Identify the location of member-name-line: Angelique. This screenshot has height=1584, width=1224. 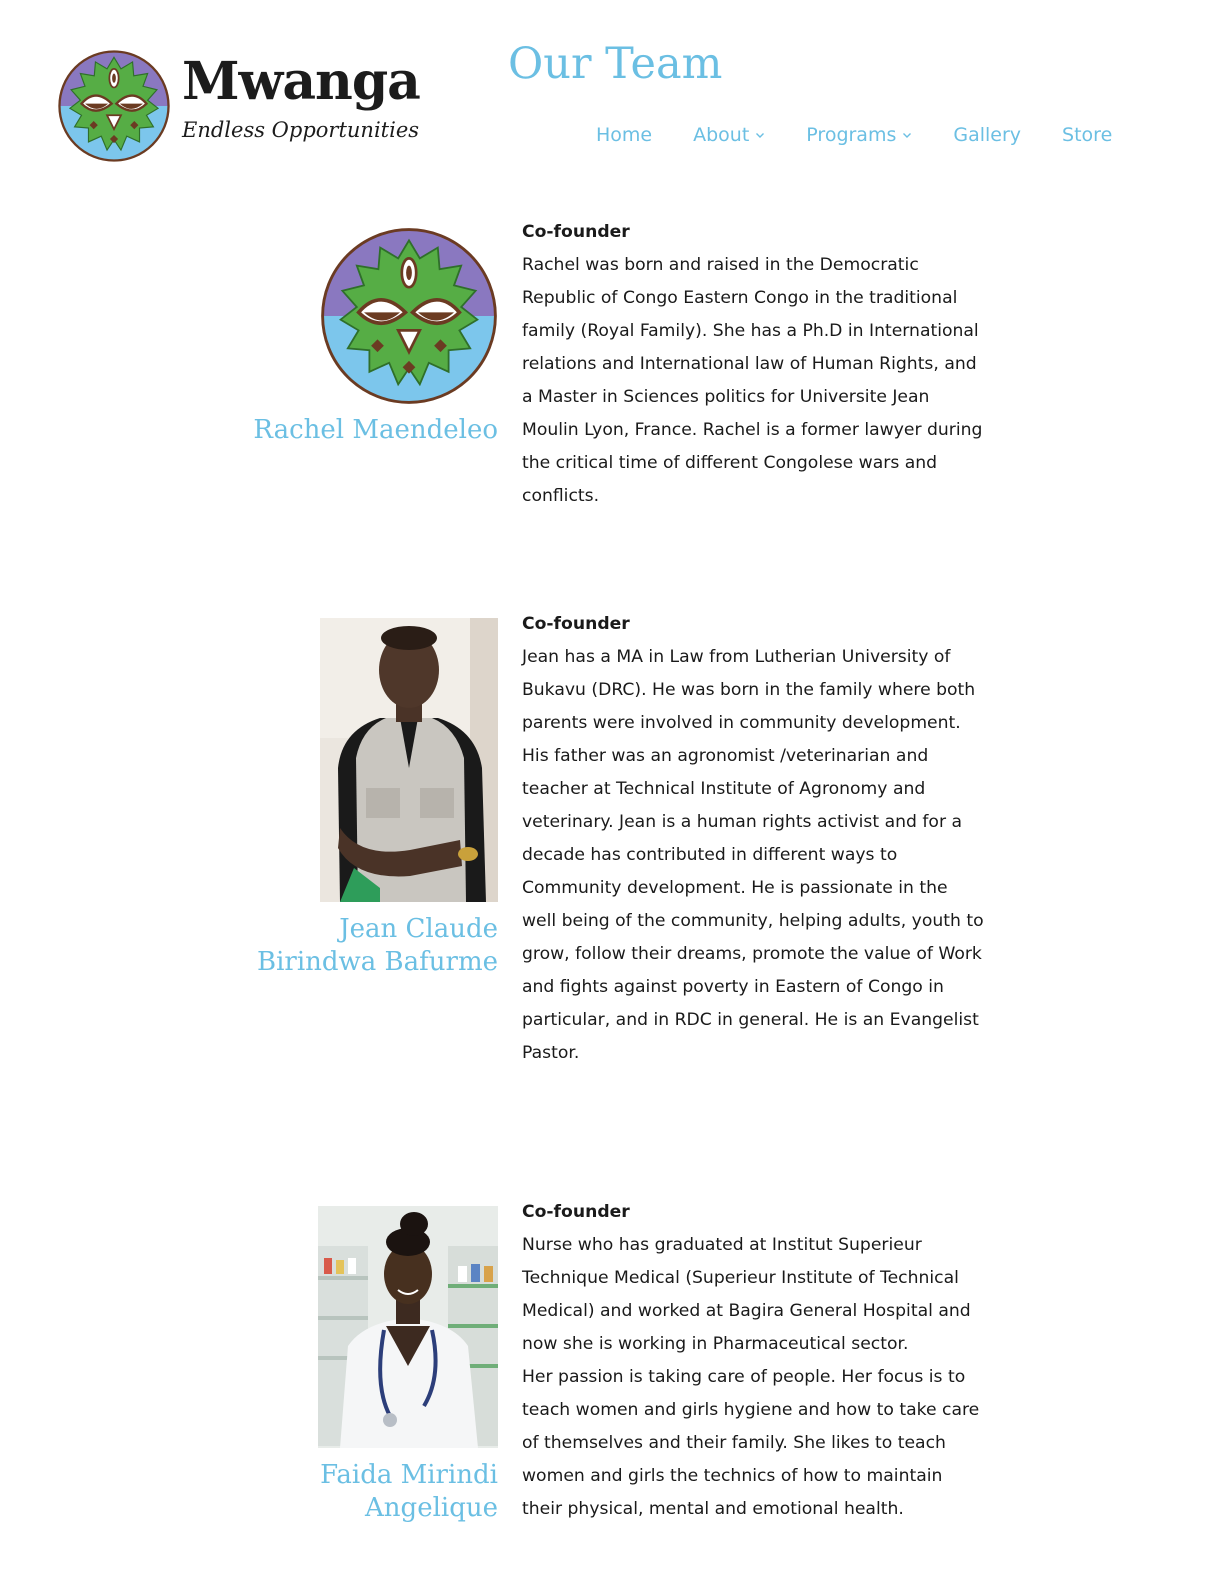
(431, 1508).